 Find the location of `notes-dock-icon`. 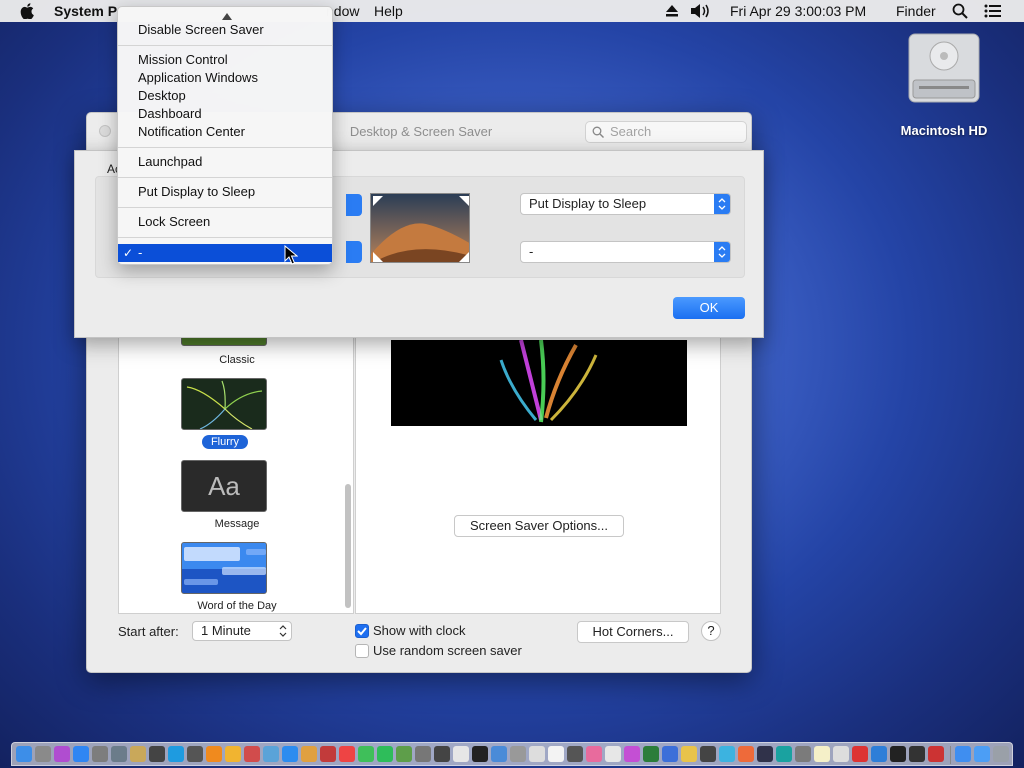

notes-dock-icon is located at coordinates (309, 754).